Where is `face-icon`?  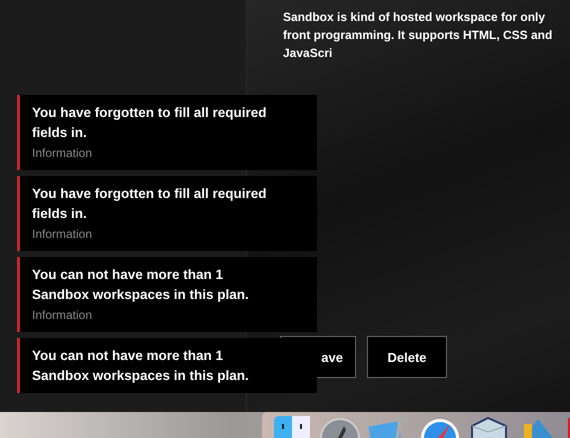 face-icon is located at coordinates (292, 427).